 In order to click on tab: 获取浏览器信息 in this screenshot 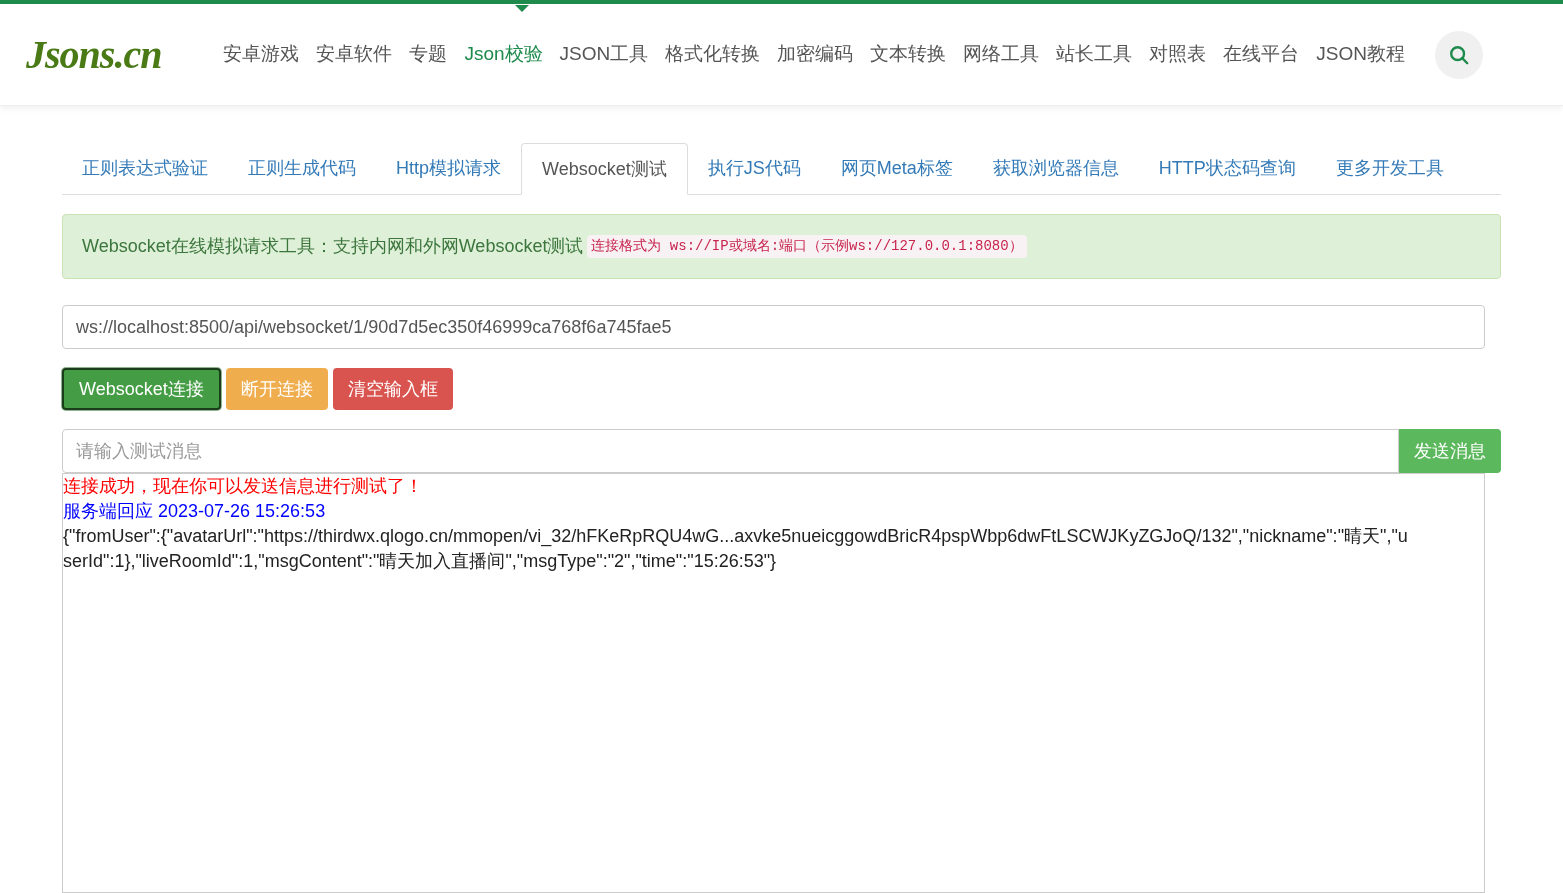, I will do `click(1055, 168)`.